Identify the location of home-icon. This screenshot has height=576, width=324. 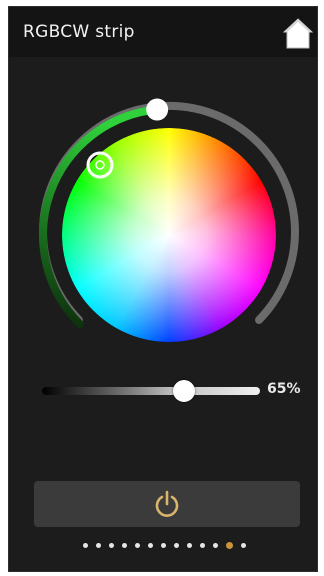
(298, 33).